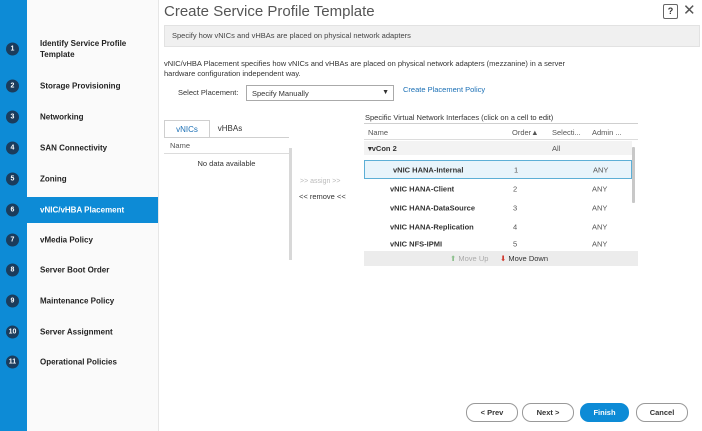  What do you see at coordinates (385, 92) in the screenshot?
I see `chevron-down-icon: ▼` at bounding box center [385, 92].